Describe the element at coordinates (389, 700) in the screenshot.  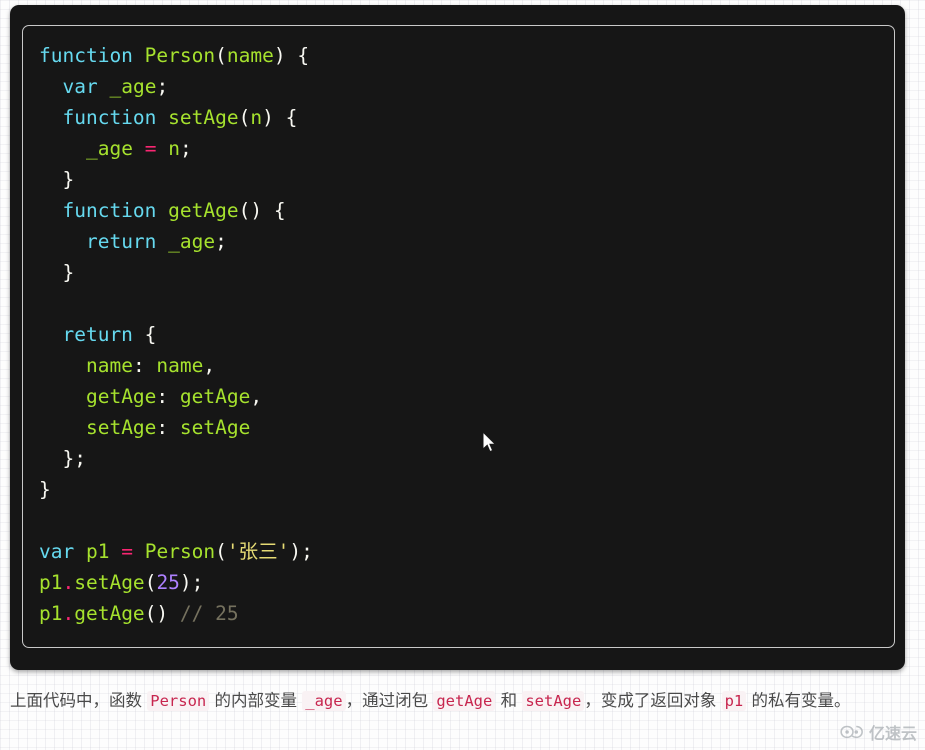
I see `caption-text: ，通过闭包` at that location.